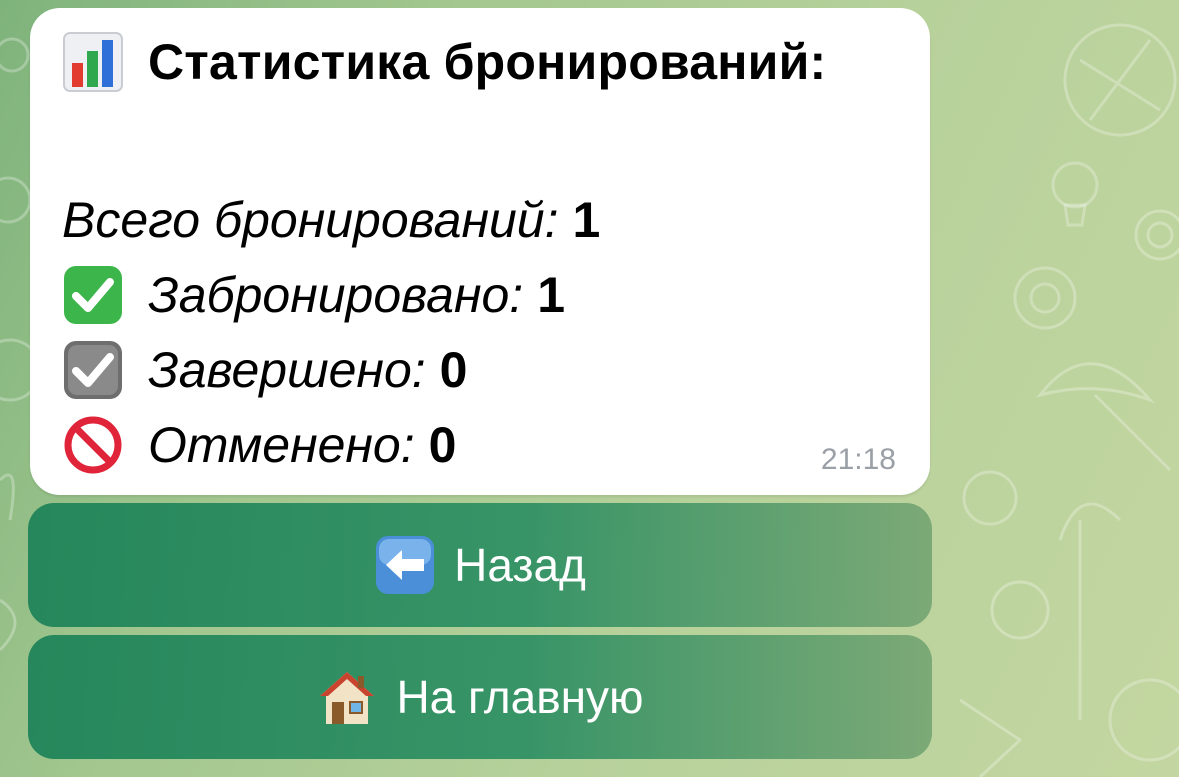  What do you see at coordinates (586, 220) in the screenshot?
I see `stat-total-value: 1` at bounding box center [586, 220].